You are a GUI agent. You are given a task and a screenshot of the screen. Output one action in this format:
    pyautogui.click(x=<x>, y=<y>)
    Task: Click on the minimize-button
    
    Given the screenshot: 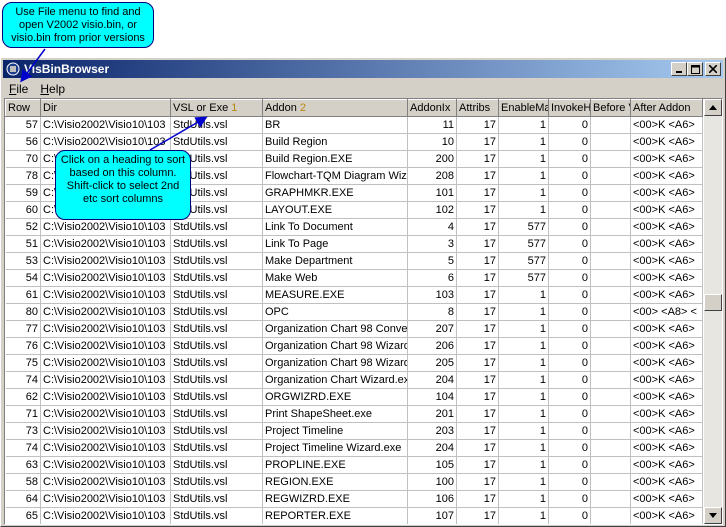 What is the action you would take?
    pyautogui.click(x=679, y=69)
    